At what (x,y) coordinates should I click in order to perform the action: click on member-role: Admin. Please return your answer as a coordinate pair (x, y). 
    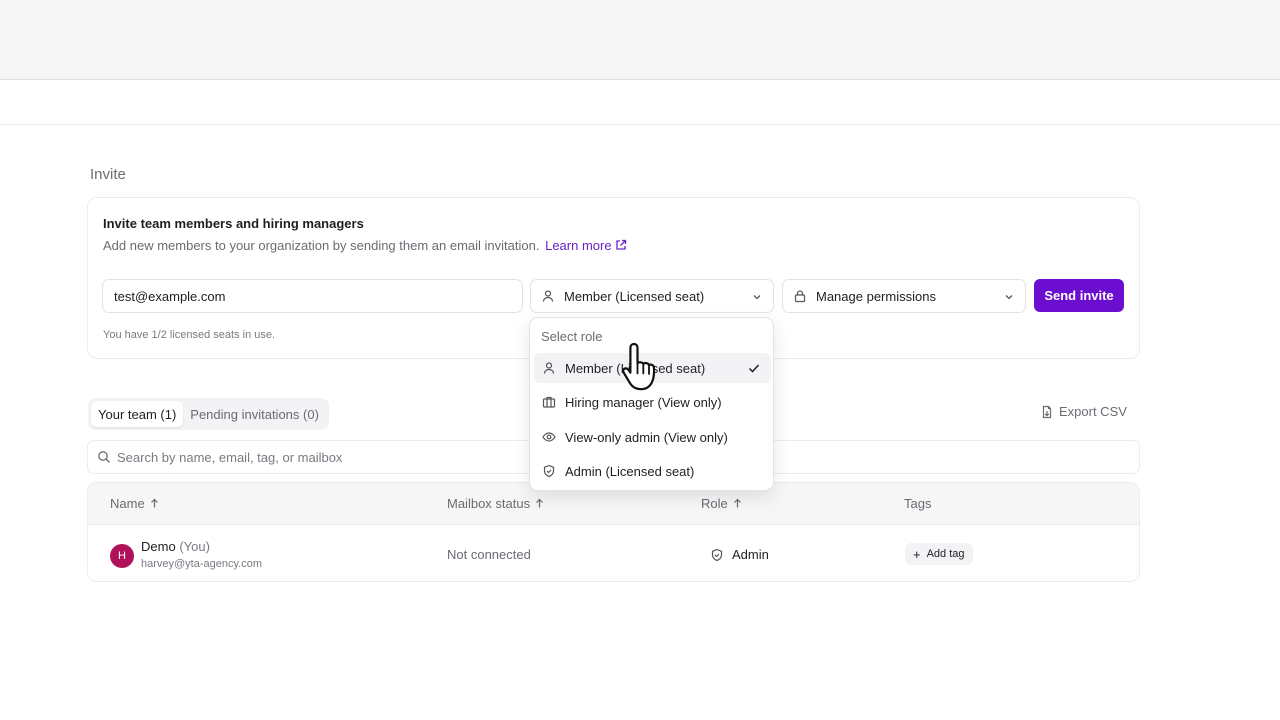
    Looking at the image, I should click on (739, 554).